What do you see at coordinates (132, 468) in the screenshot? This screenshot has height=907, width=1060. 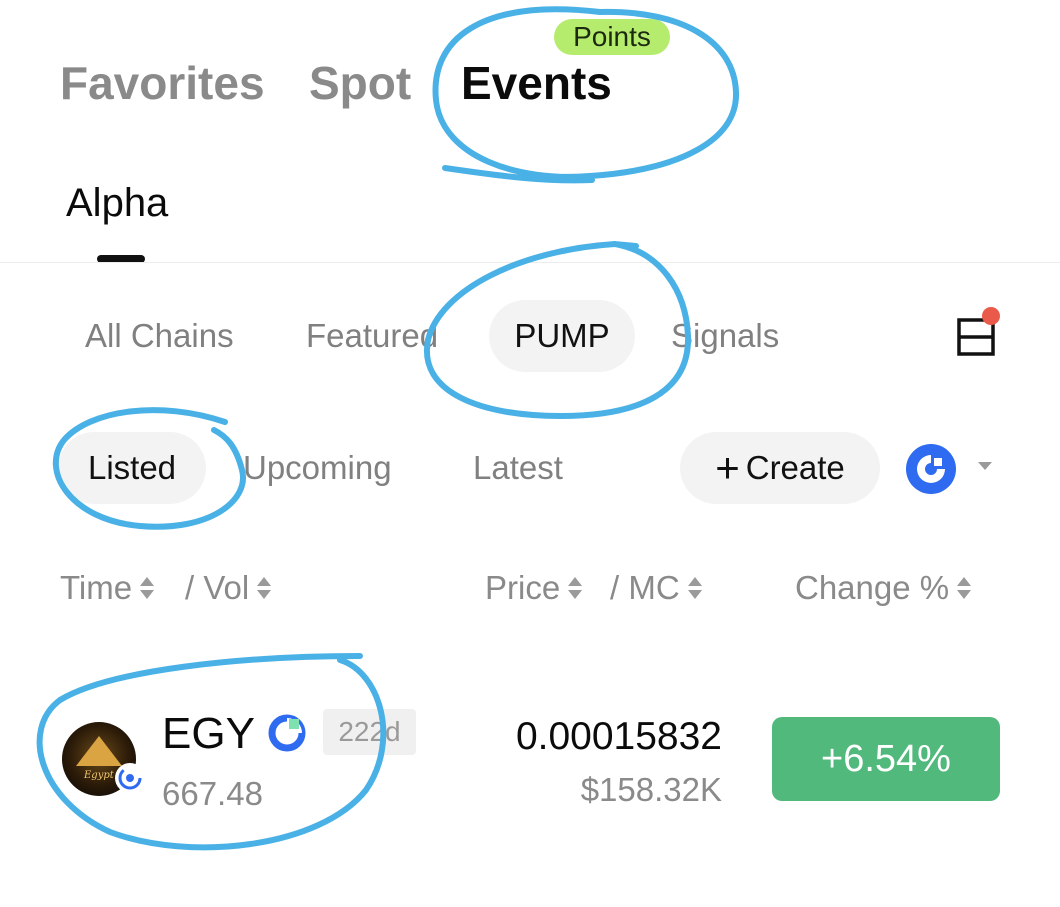 I see `filter-listed: Listed` at bounding box center [132, 468].